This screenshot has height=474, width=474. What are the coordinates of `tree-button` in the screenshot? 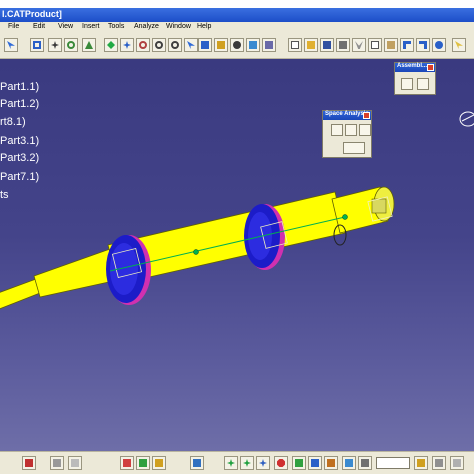 It's located at (37, 45).